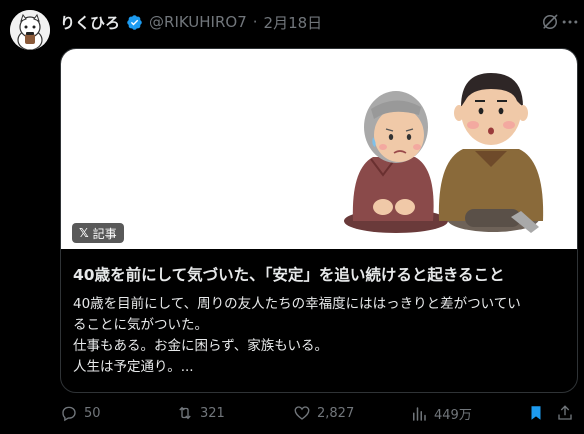 The width and height of the screenshot is (584, 434). Describe the element at coordinates (92, 413) in the screenshot. I see `reply-count: 50` at that location.